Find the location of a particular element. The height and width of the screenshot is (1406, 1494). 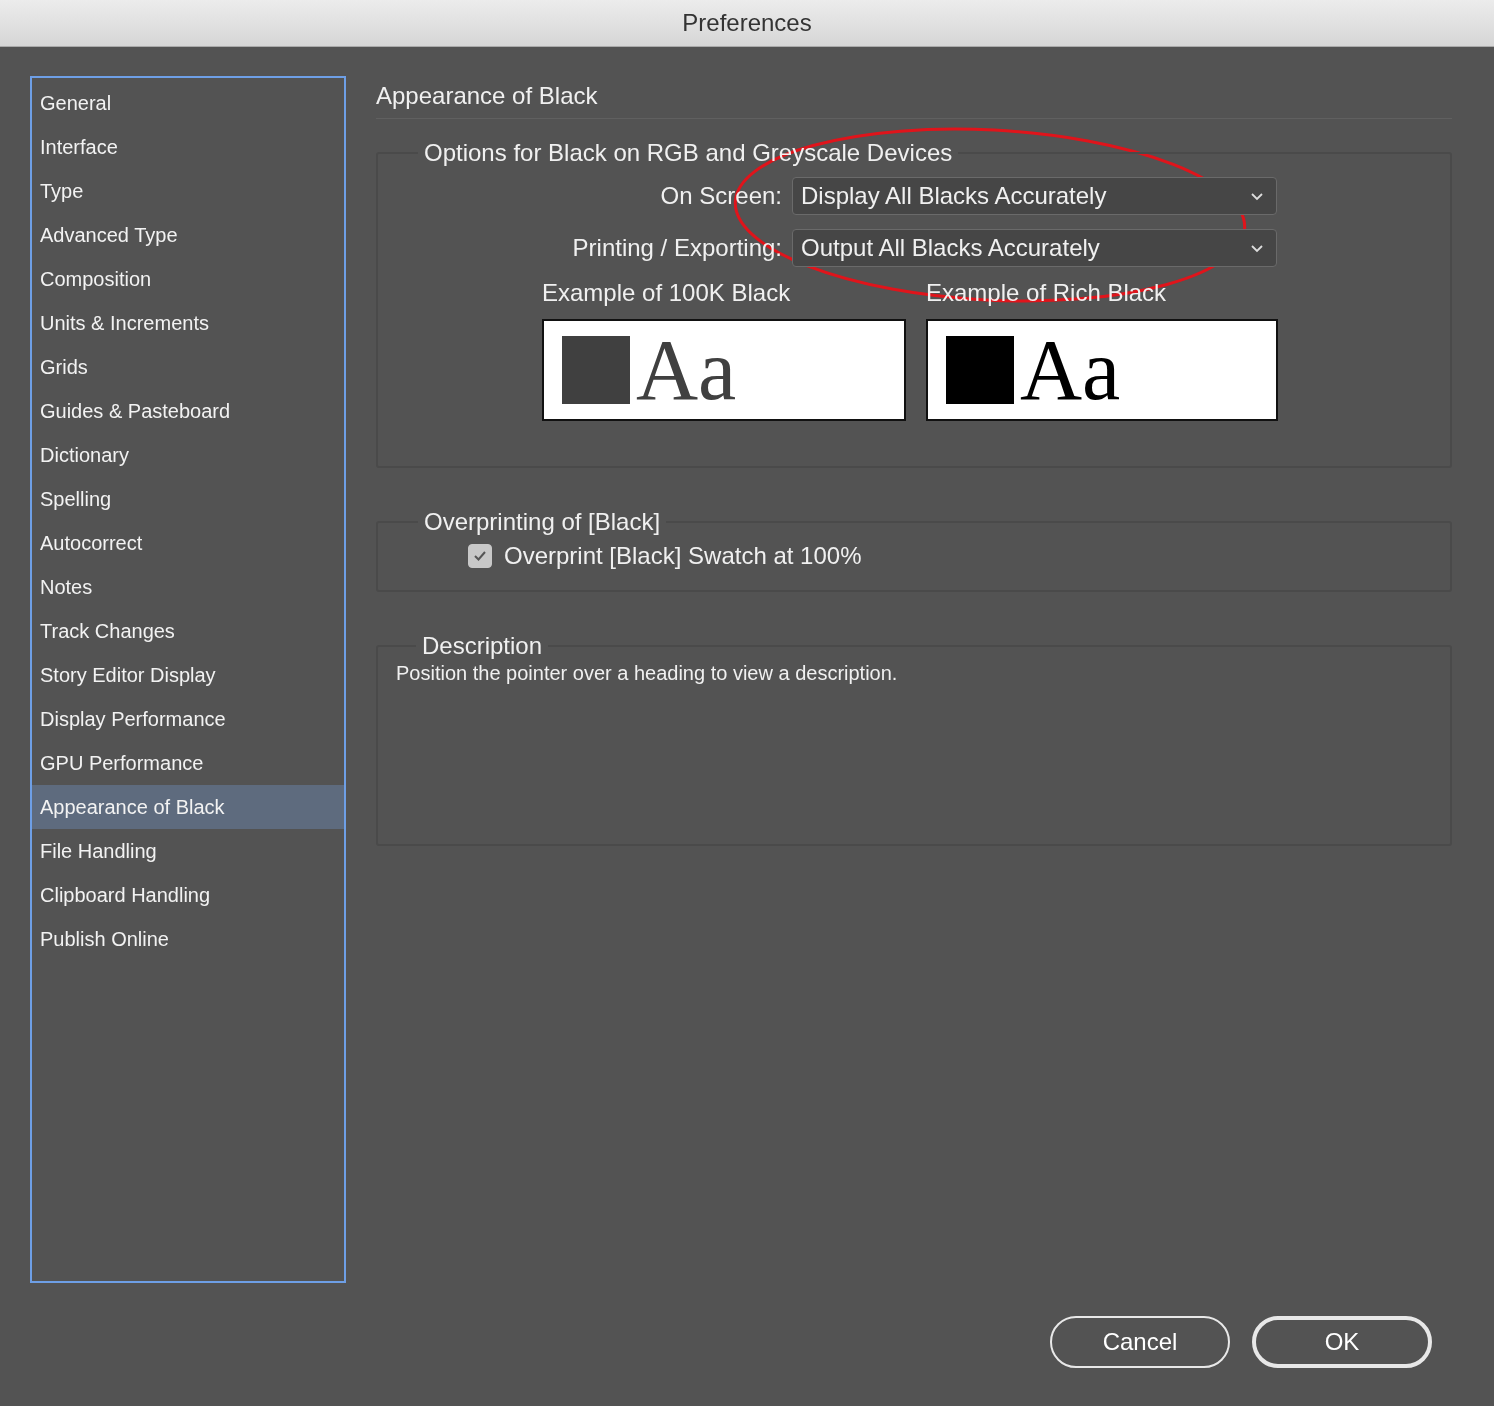

category-item: Story Editor Display is located at coordinates (188, 675).